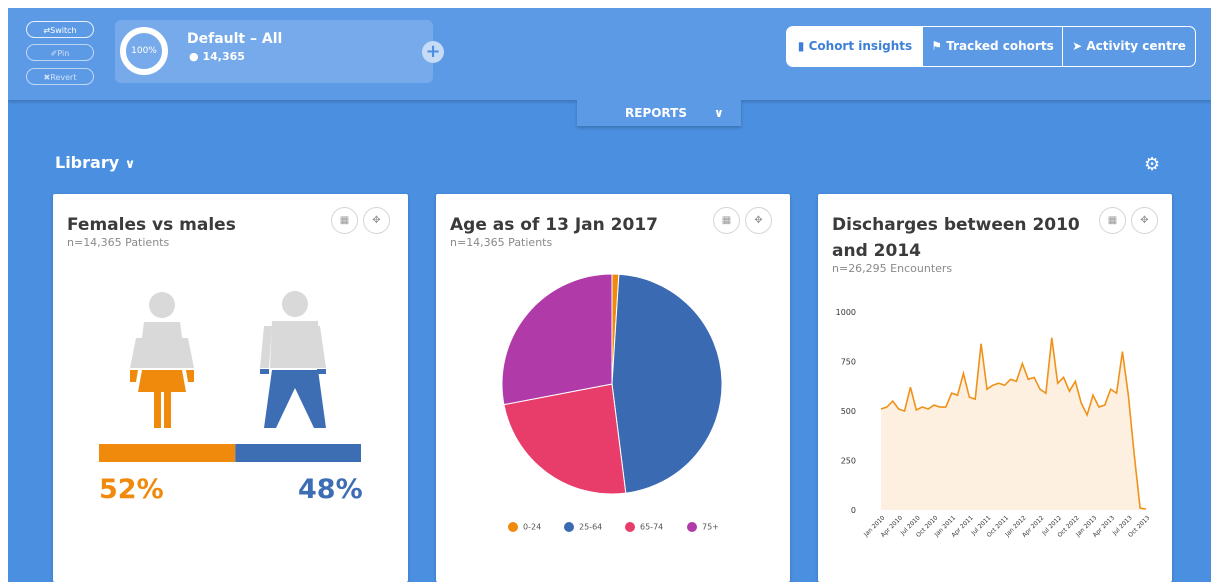 The image size is (1214, 585). Describe the element at coordinates (848, 362) in the screenshot. I see `y-tick-label: 750` at that location.